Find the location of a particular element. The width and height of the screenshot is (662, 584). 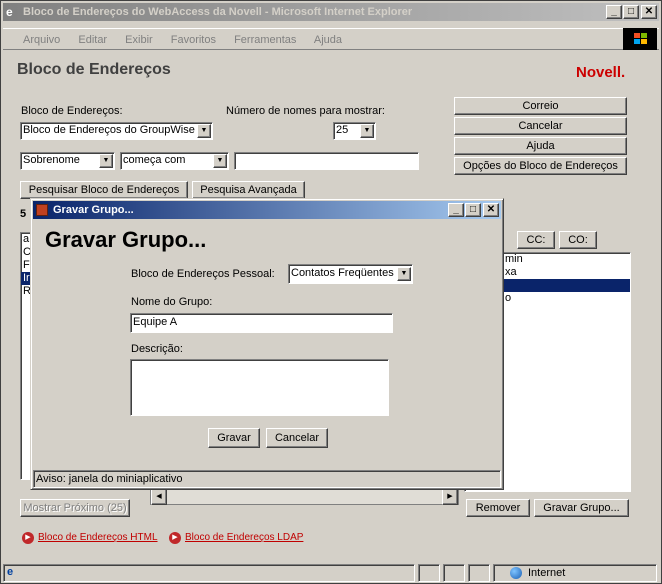

search-input is located at coordinates (326, 161).